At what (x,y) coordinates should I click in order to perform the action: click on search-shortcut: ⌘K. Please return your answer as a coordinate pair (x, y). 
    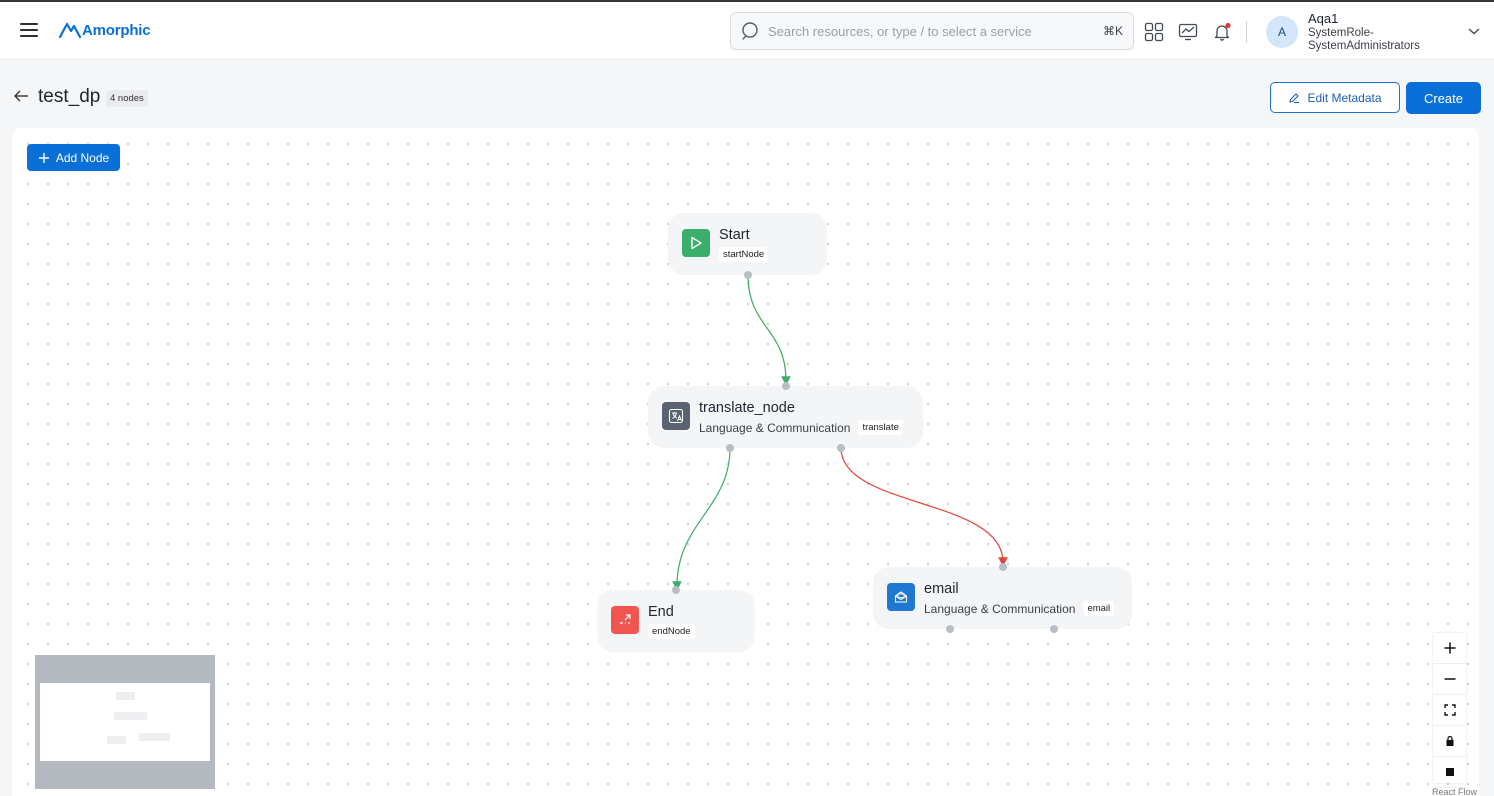
    Looking at the image, I should click on (1112, 31).